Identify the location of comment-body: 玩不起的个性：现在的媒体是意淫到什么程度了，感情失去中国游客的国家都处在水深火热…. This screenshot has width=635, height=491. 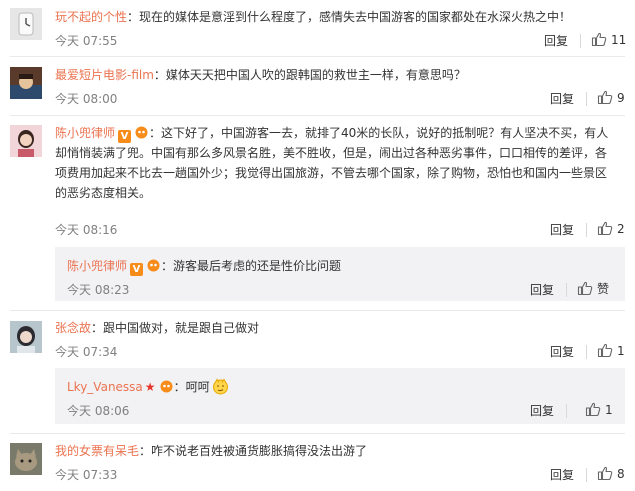
(313, 17).